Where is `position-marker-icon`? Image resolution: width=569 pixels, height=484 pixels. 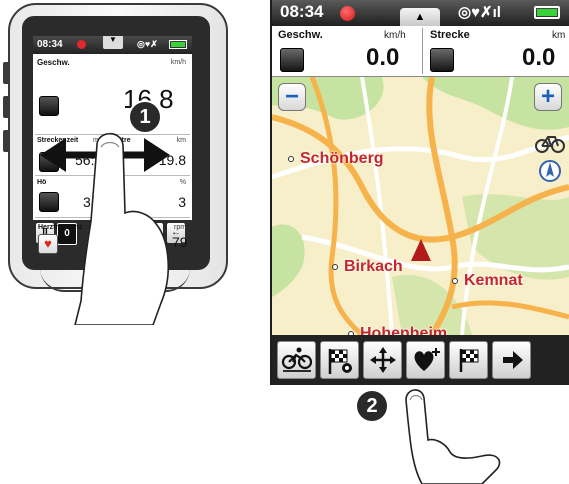 position-marker-icon is located at coordinates (421, 250).